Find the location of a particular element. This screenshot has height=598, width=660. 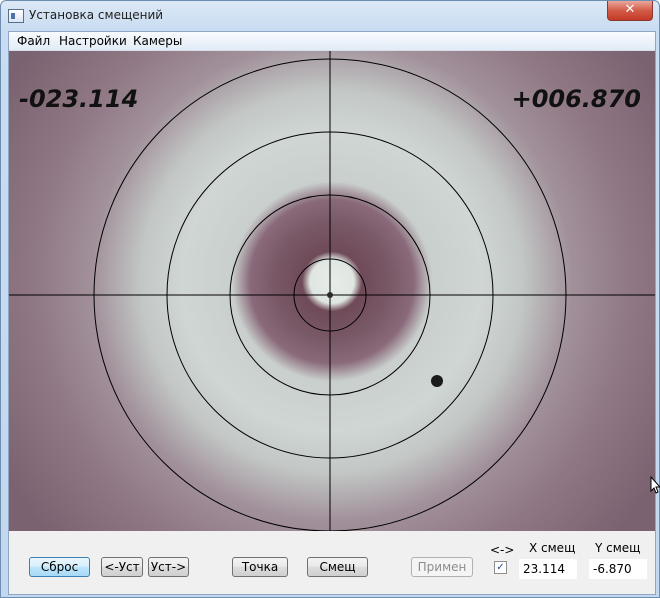

reset-button: Сброс is located at coordinates (59, 567).